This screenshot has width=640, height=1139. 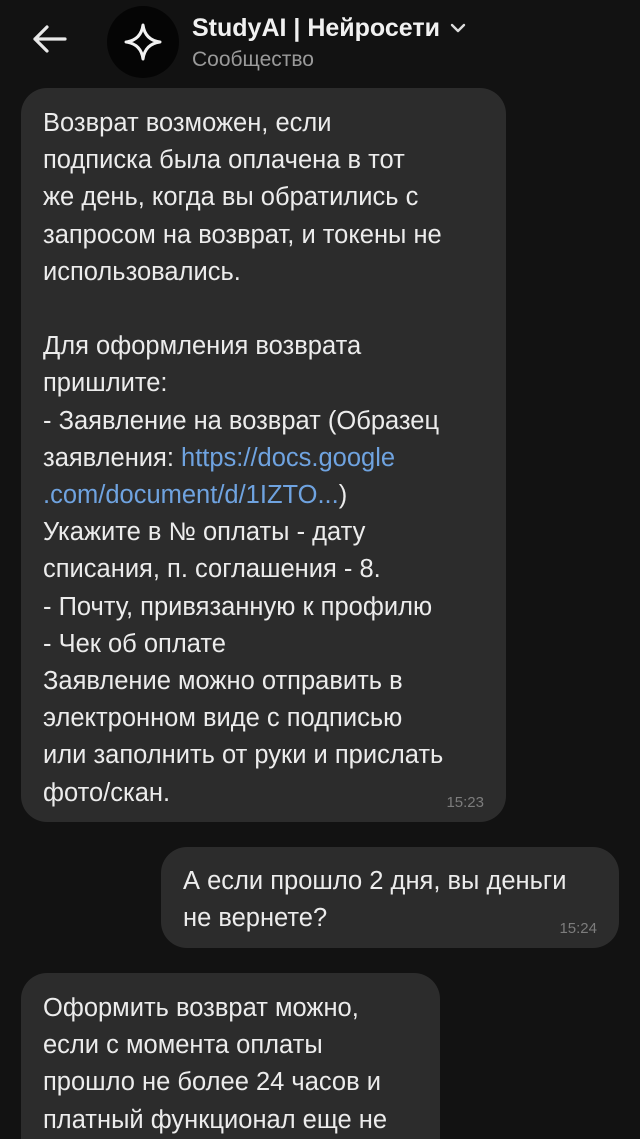 I want to click on chat-title-block: StudyAI | Нейросети Сообщество, so click(x=402, y=41).